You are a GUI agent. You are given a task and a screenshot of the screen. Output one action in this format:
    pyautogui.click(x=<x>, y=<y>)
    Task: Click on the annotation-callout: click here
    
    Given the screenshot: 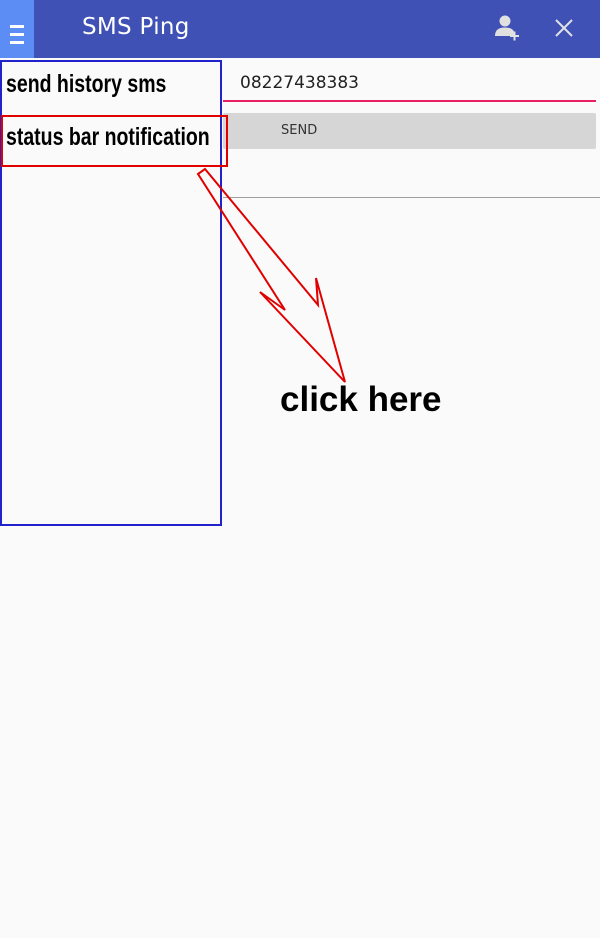 What is the action you would take?
    pyautogui.click(x=361, y=399)
    